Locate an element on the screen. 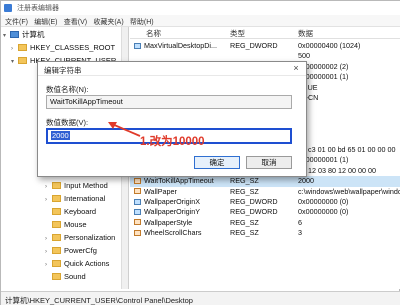 This screenshot has width=400, height=305. value-name-text: WallpaperOriginY is located at coordinates (172, 212).